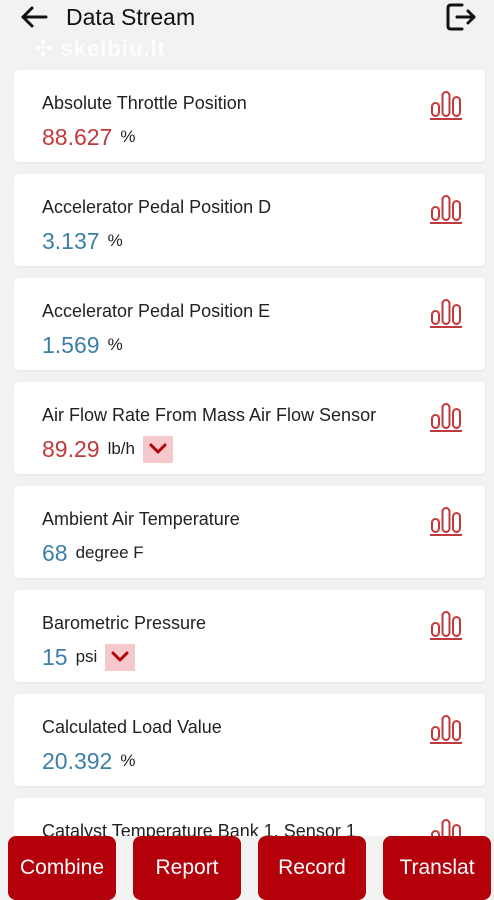  Describe the element at coordinates (62, 868) in the screenshot. I see `combine-button: Combine` at that location.